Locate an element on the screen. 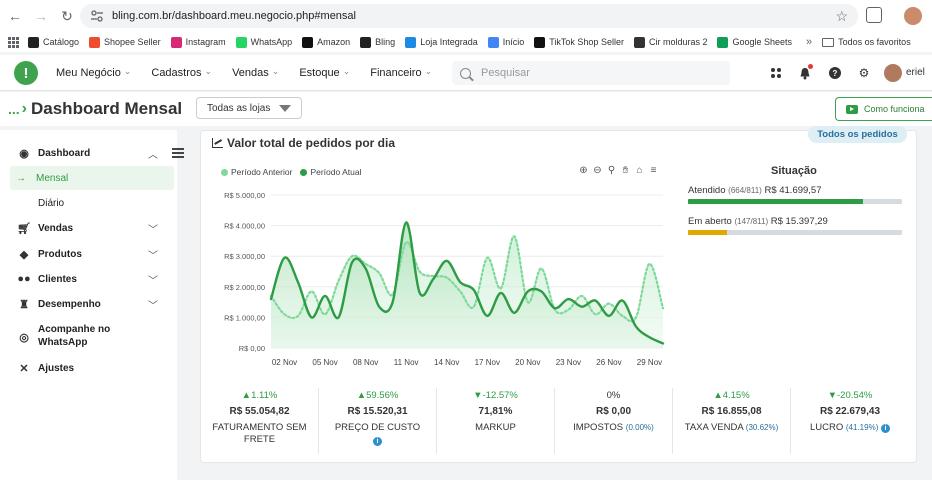 The image size is (932, 480). search-icon is located at coordinates (465, 73).